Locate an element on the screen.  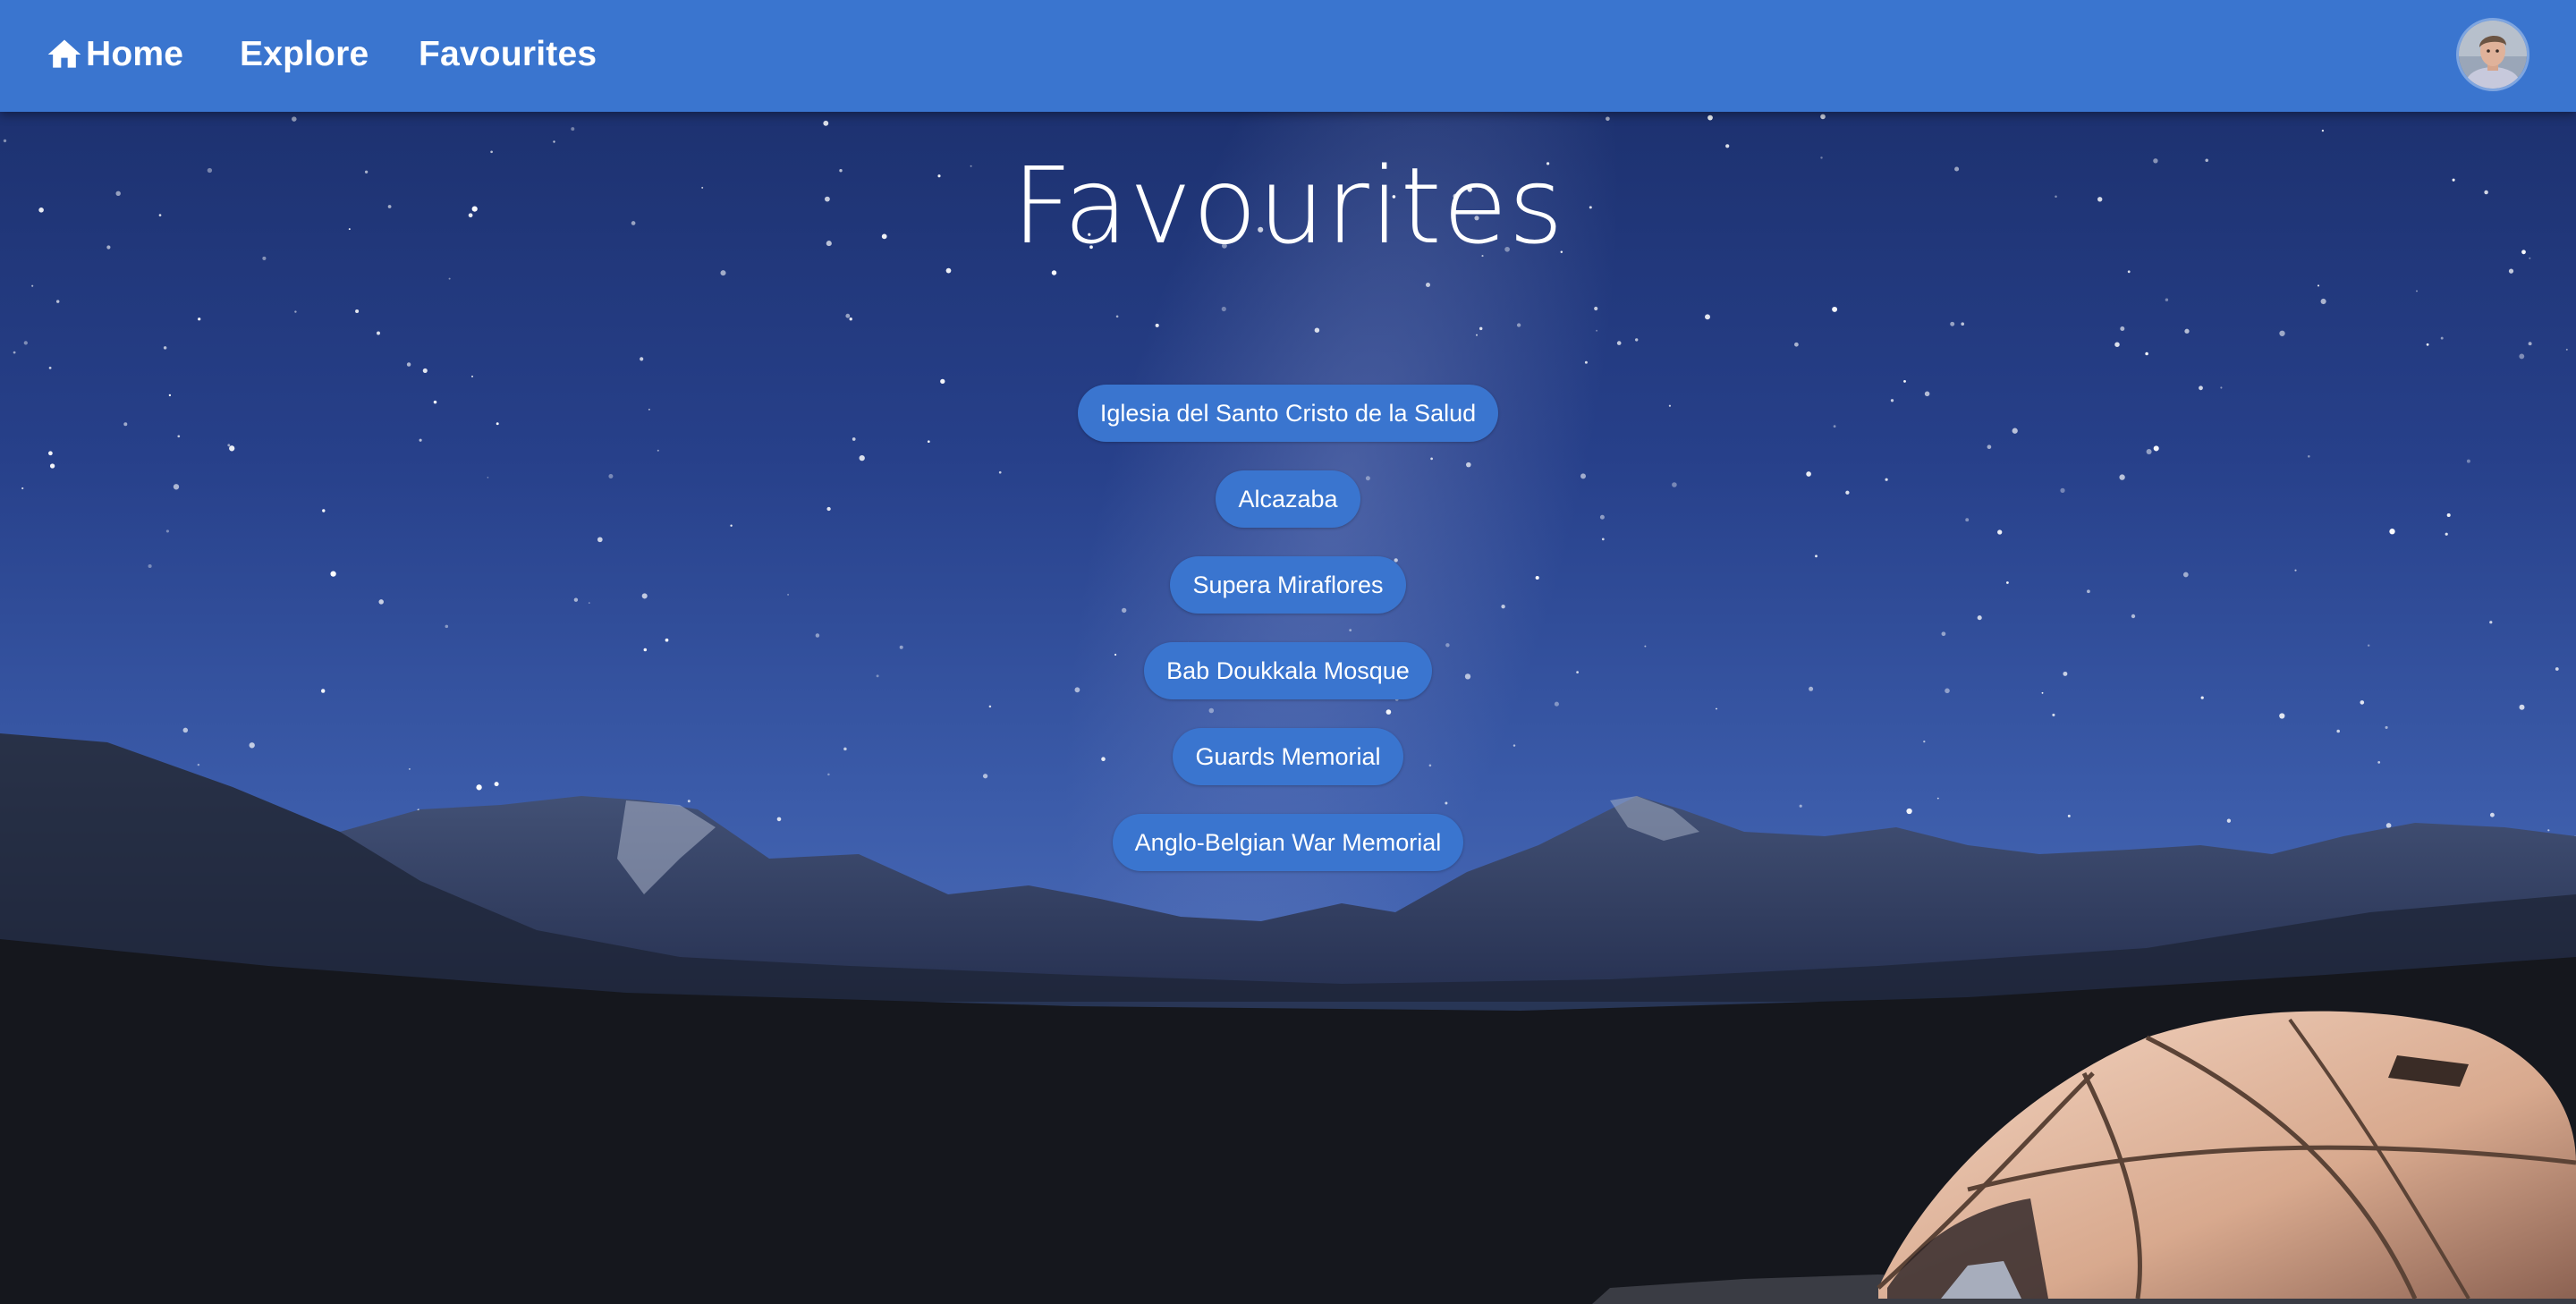
user-avatar is located at coordinates (2492, 54).